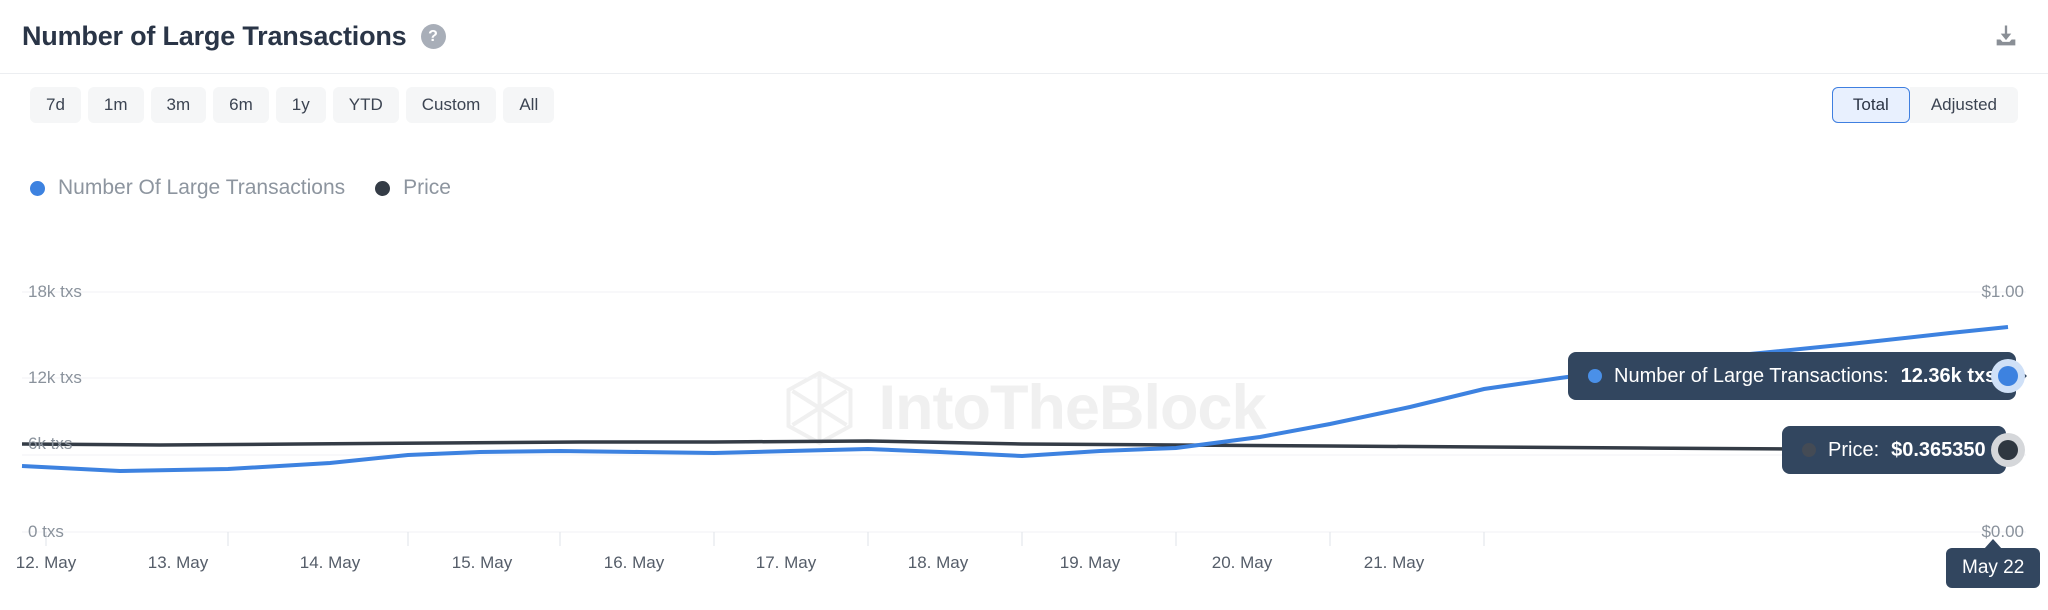 This screenshot has width=2048, height=610. I want to click on x-axis-label-16may: 16. May, so click(634, 562).